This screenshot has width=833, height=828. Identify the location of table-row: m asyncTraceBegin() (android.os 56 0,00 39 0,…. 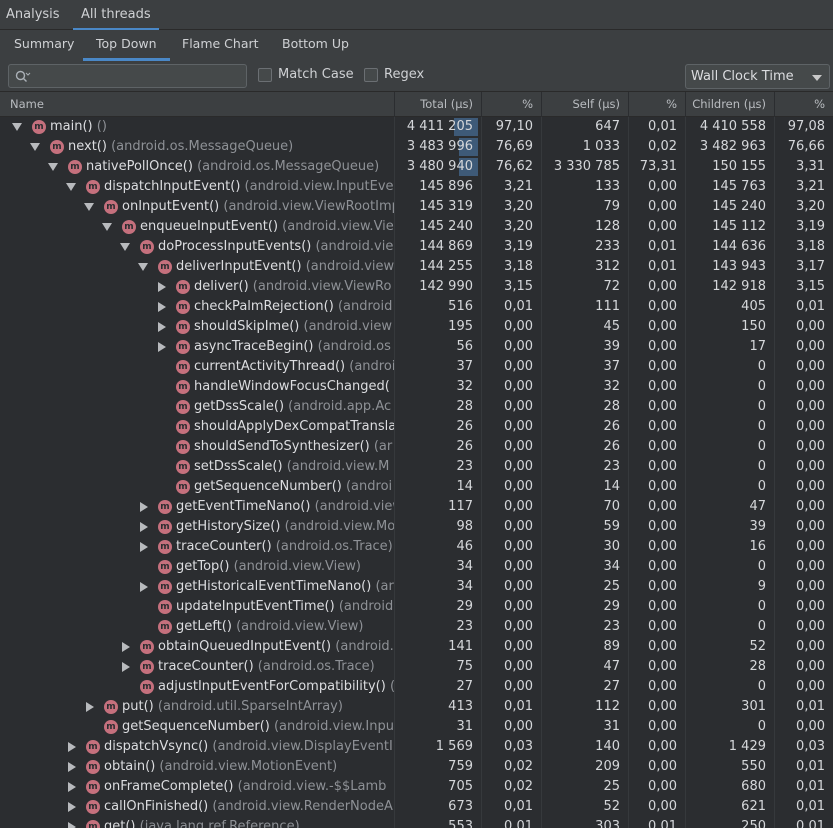
(416, 347).